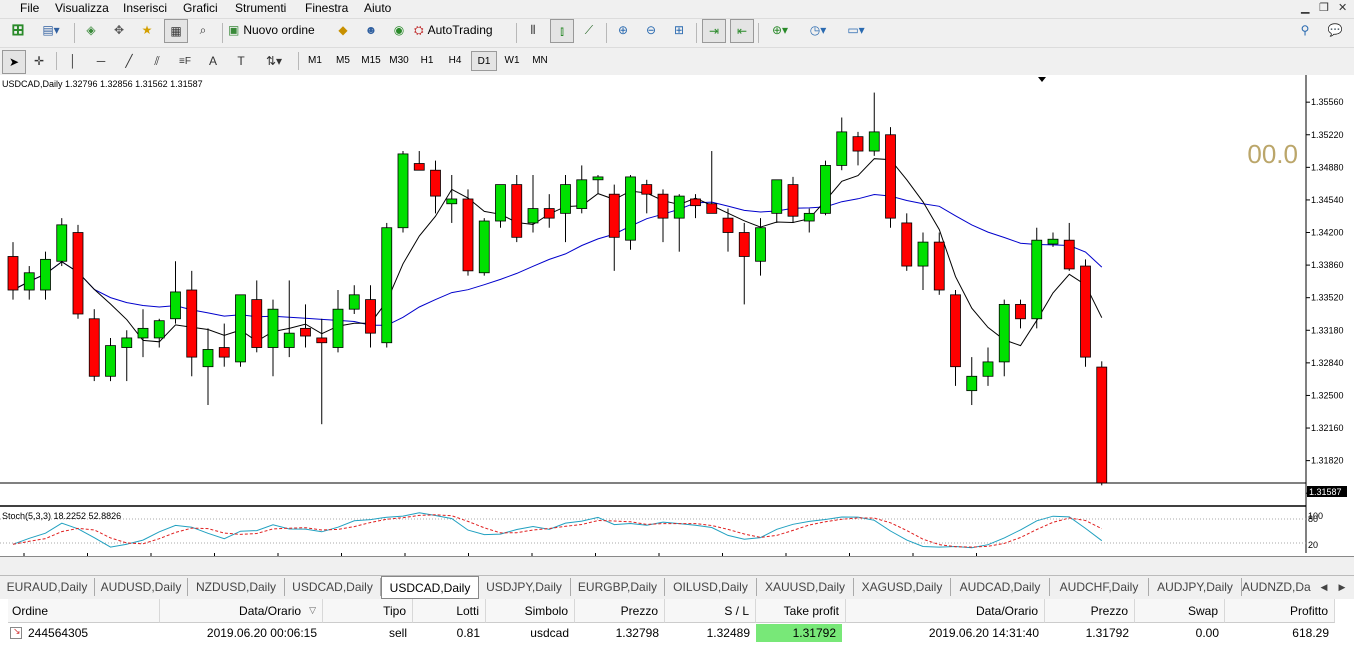 The height and width of the screenshot is (647, 1354). Describe the element at coordinates (241, 611) in the screenshot. I see `col-data-orario-open: Data/Orario ▽` at that location.